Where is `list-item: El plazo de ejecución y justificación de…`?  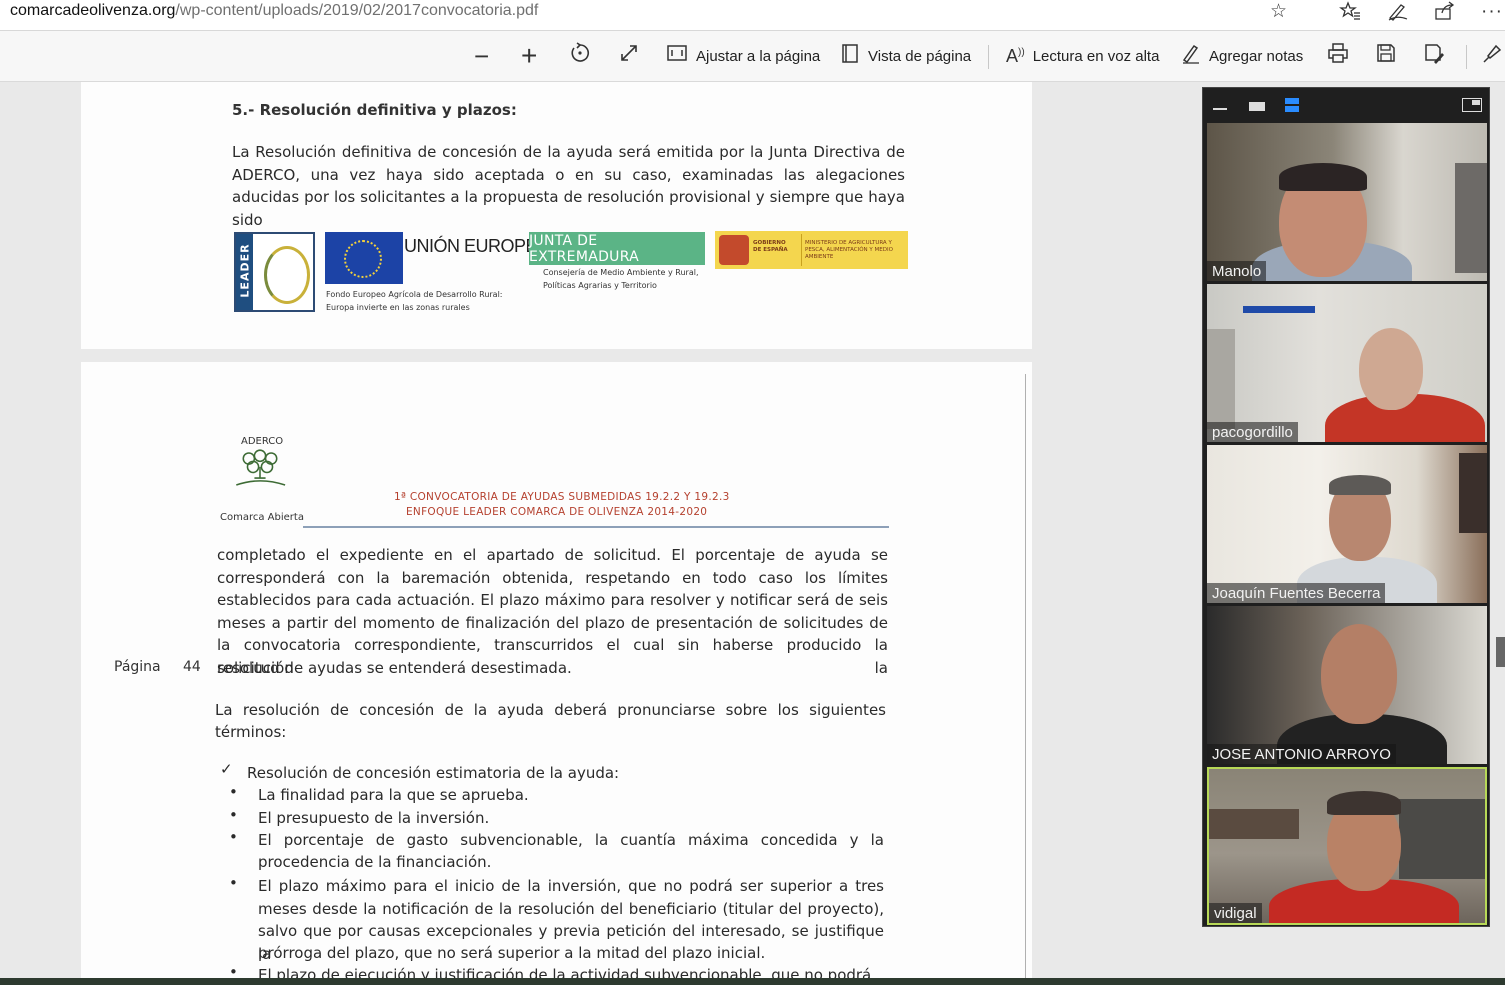 list-item: El plazo de ejecución y justificación de… is located at coordinates (565, 972).